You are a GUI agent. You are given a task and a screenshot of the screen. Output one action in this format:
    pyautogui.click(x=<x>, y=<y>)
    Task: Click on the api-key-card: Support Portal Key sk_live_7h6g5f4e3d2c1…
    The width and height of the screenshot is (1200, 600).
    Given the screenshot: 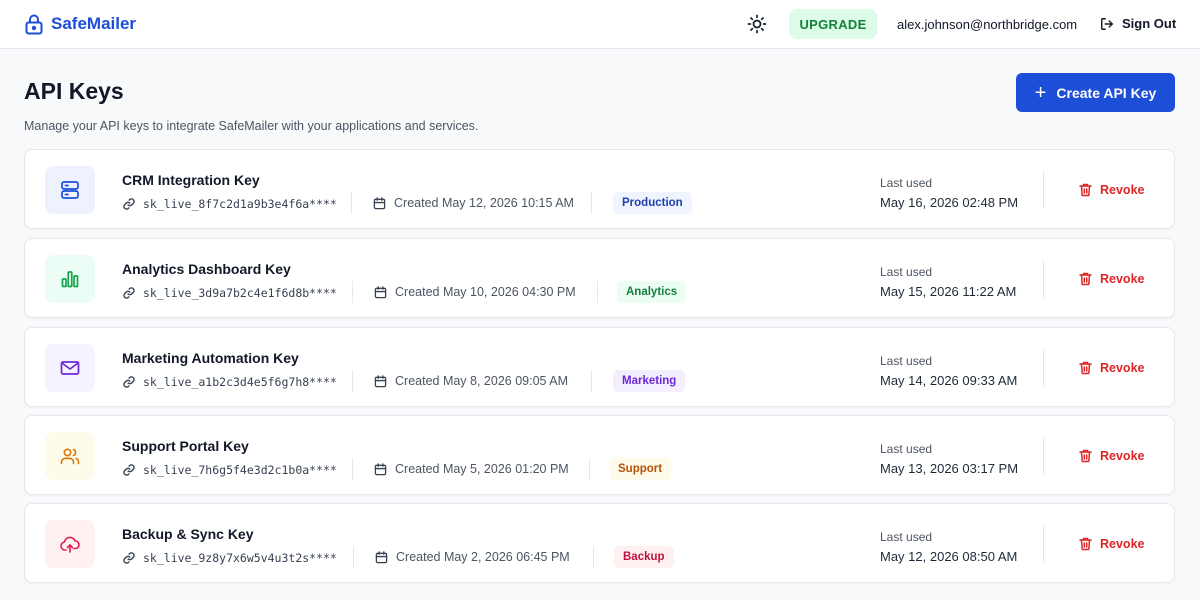 What is the action you would take?
    pyautogui.click(x=599, y=455)
    